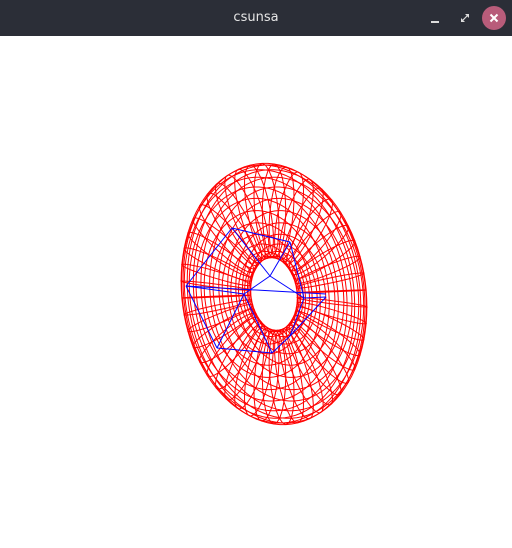  I want to click on minimize-icon, so click(435, 22).